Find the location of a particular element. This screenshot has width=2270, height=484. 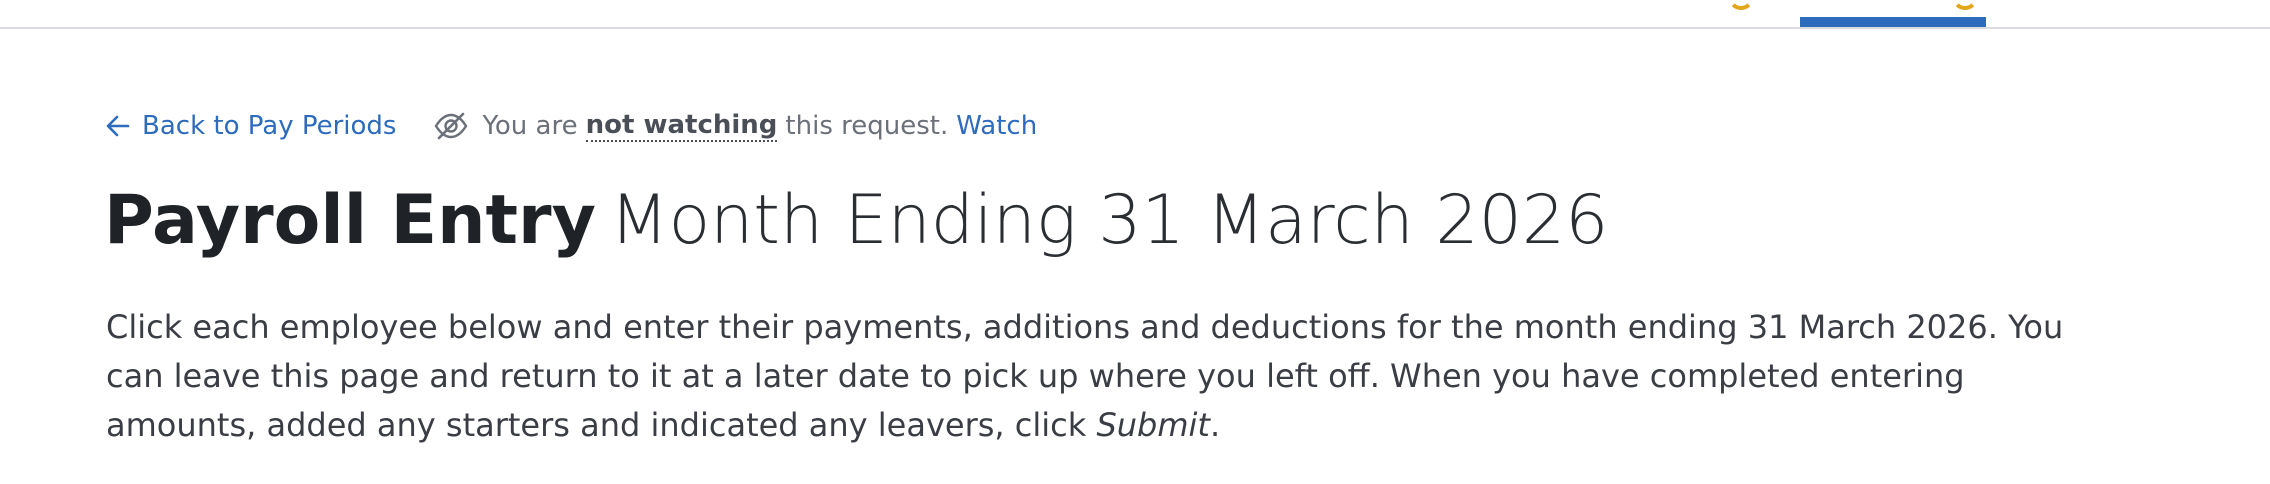

top-navigation-bar is located at coordinates (1135, 14).